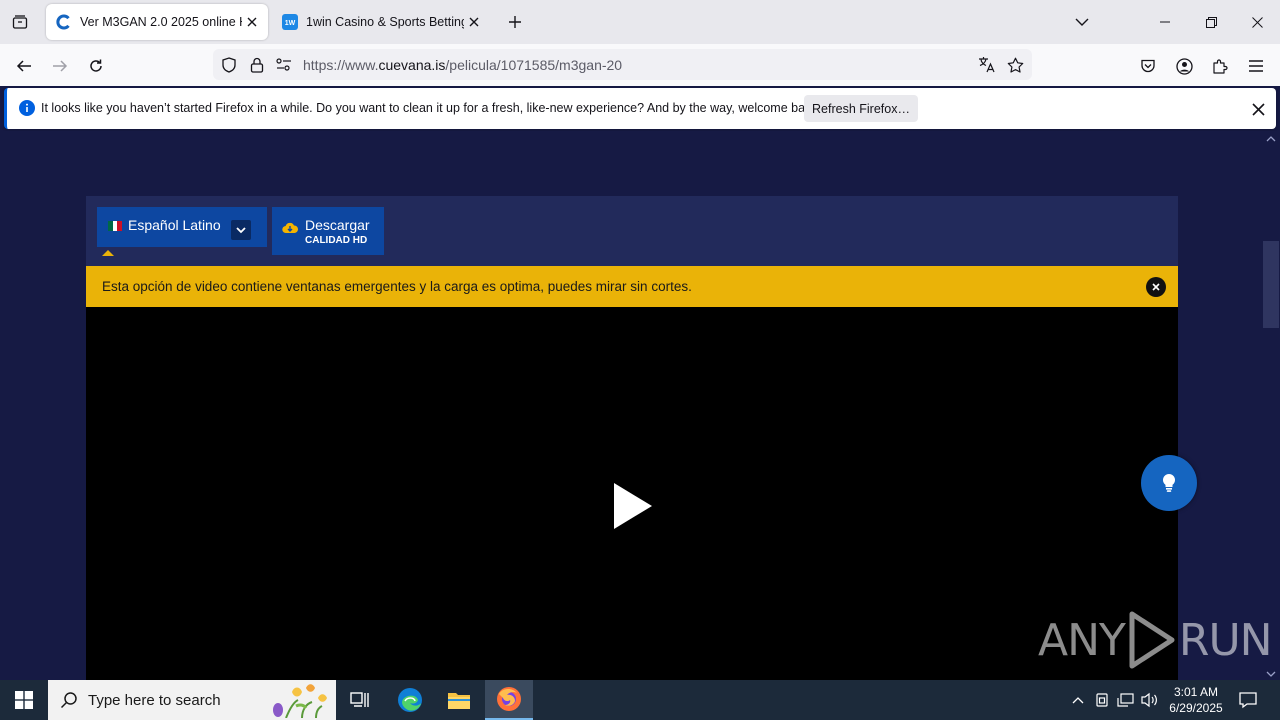 The height and width of the screenshot is (720, 1280). Describe the element at coordinates (336, 240) in the screenshot. I see `download-quality: CALIDAD HD` at that location.